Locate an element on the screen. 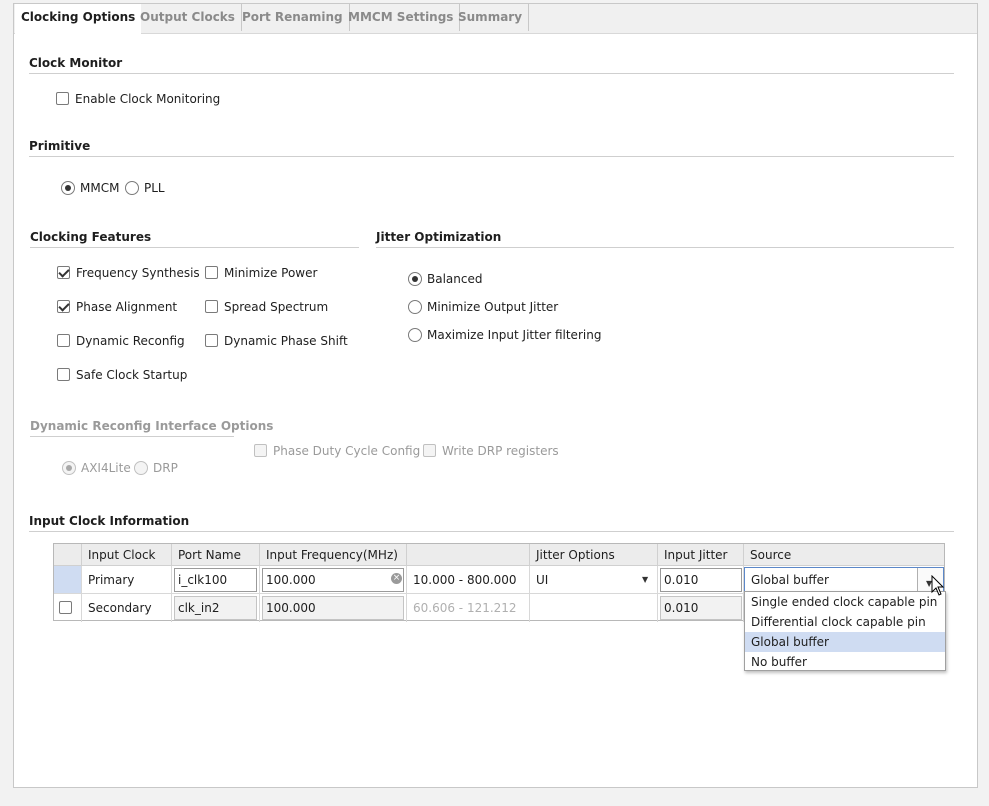  axi4lite-label: AXI4Lite is located at coordinates (106, 468).